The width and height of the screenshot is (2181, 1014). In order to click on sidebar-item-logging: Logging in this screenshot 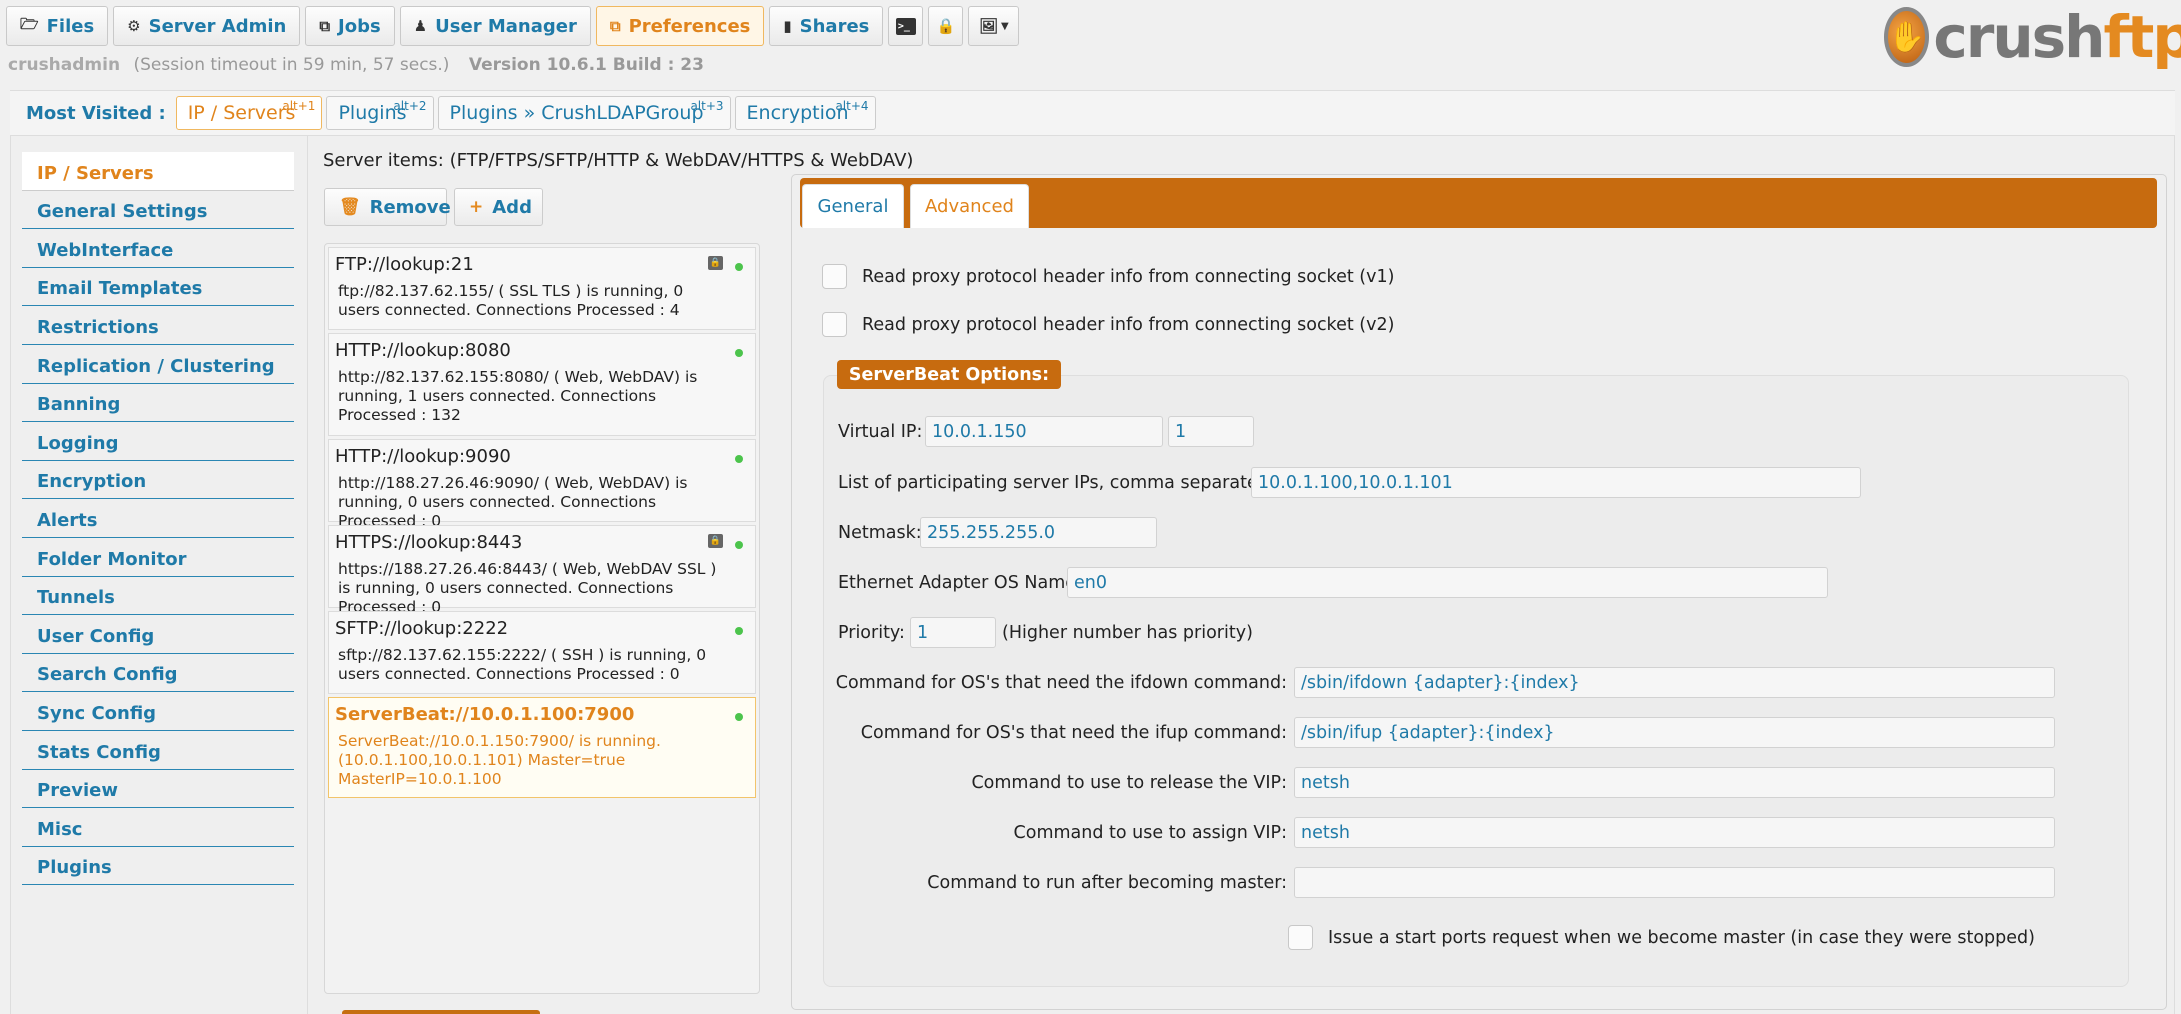, I will do `click(158, 441)`.